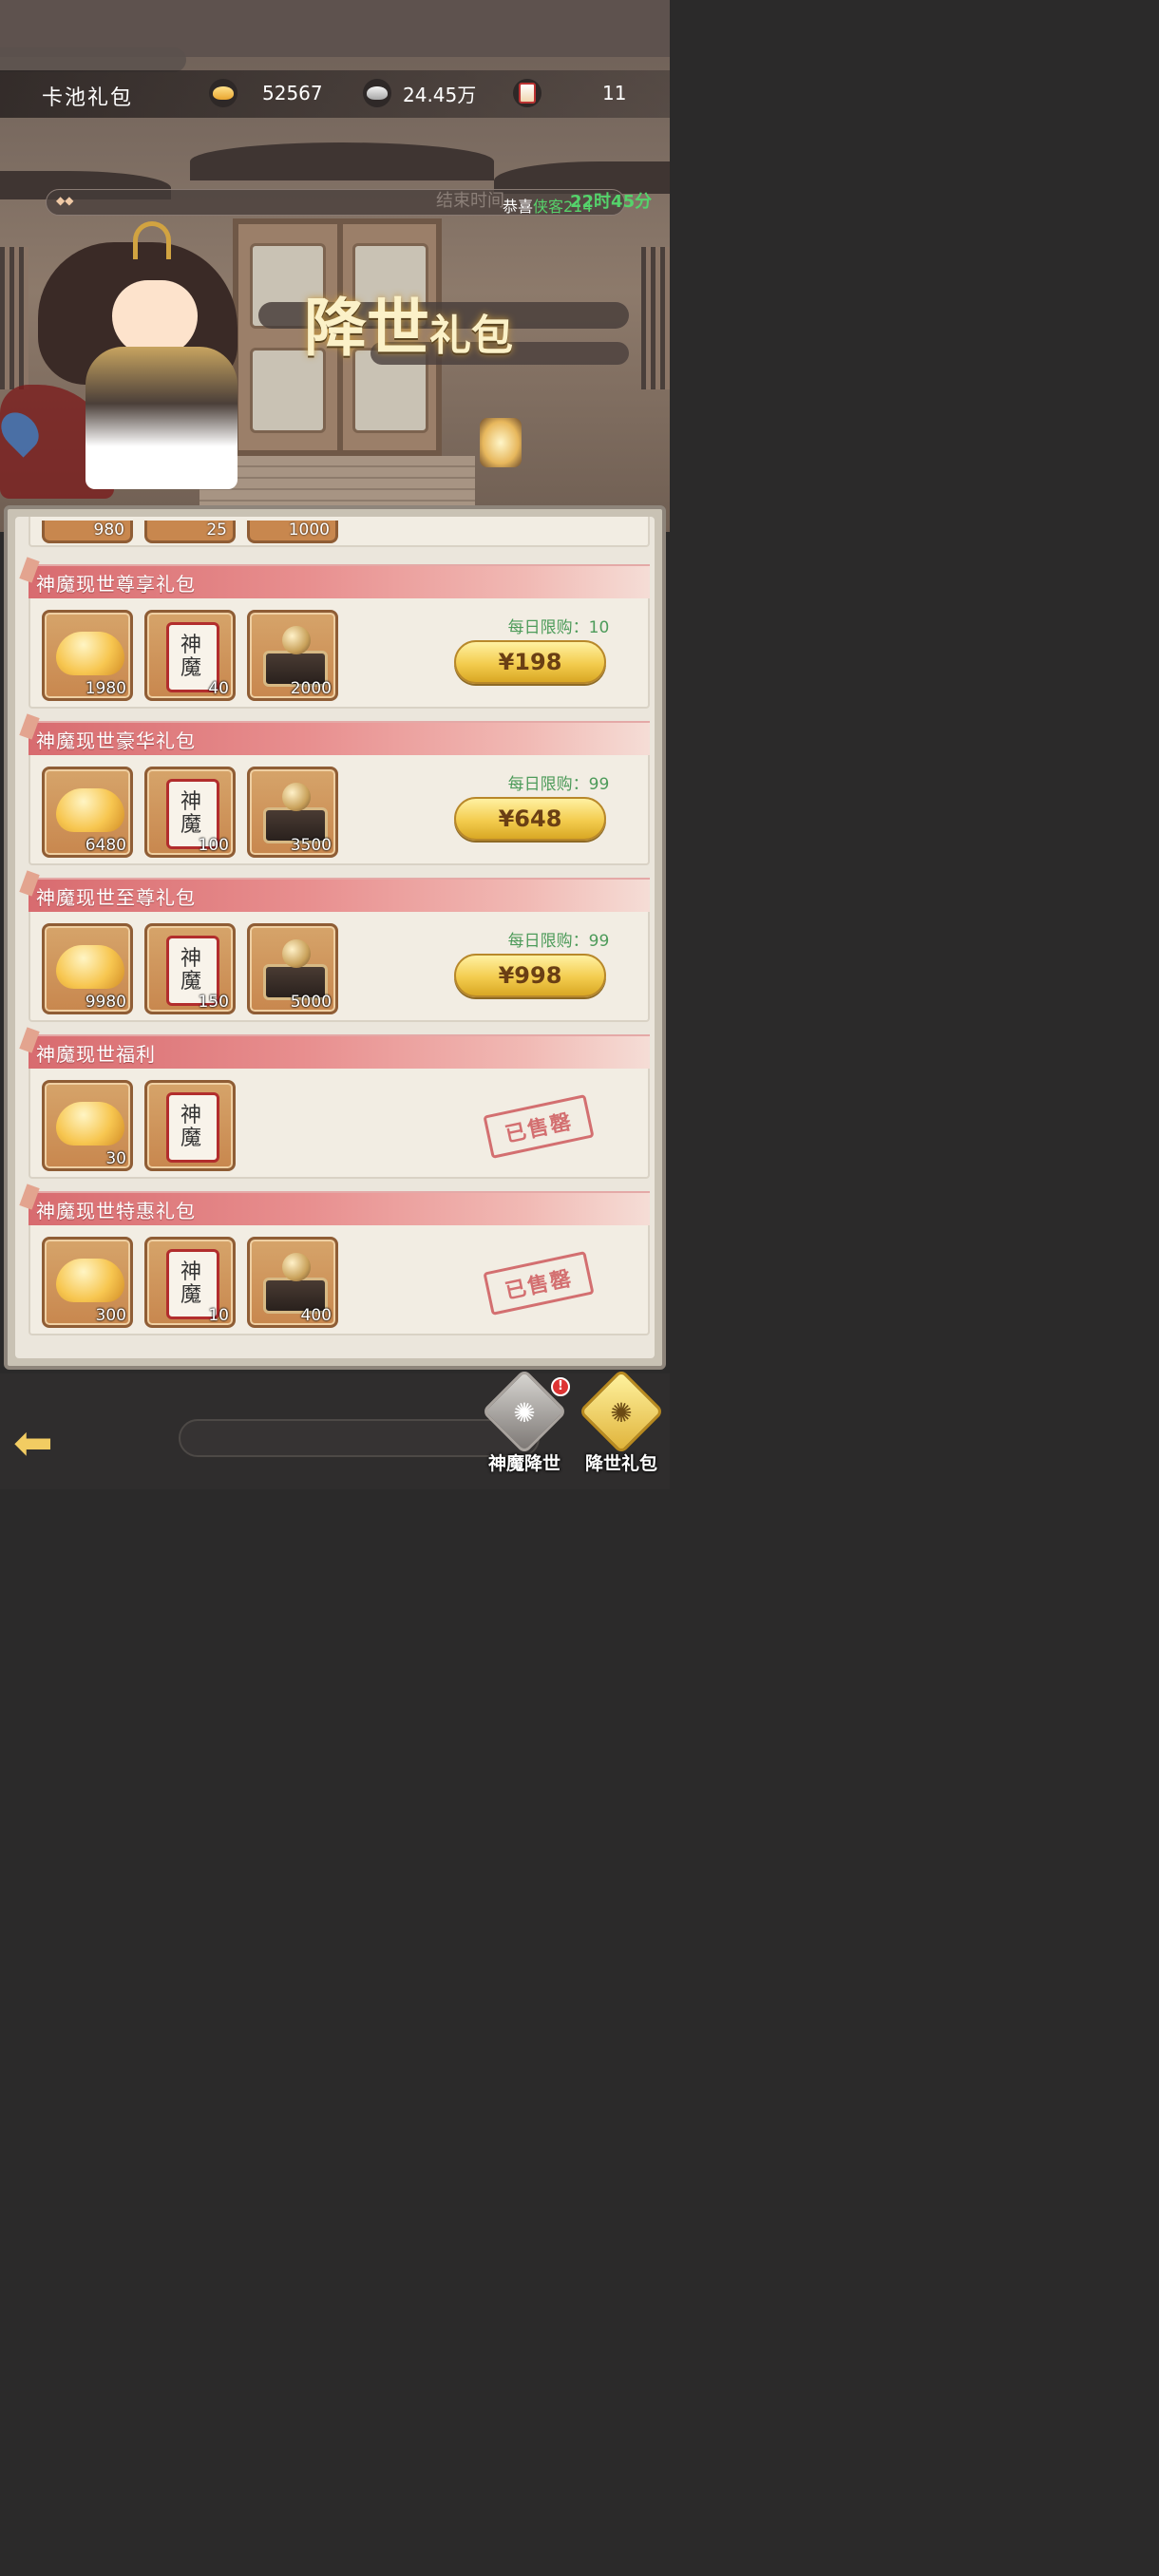  What do you see at coordinates (530, 662) in the screenshot?
I see `buy-button: ¥198` at bounding box center [530, 662].